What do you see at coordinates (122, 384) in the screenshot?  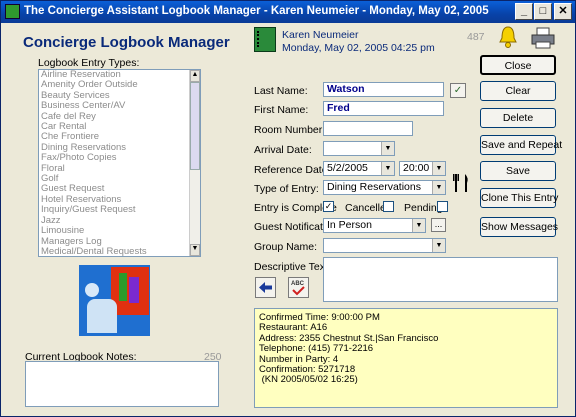 I see `notes-textarea` at bounding box center [122, 384].